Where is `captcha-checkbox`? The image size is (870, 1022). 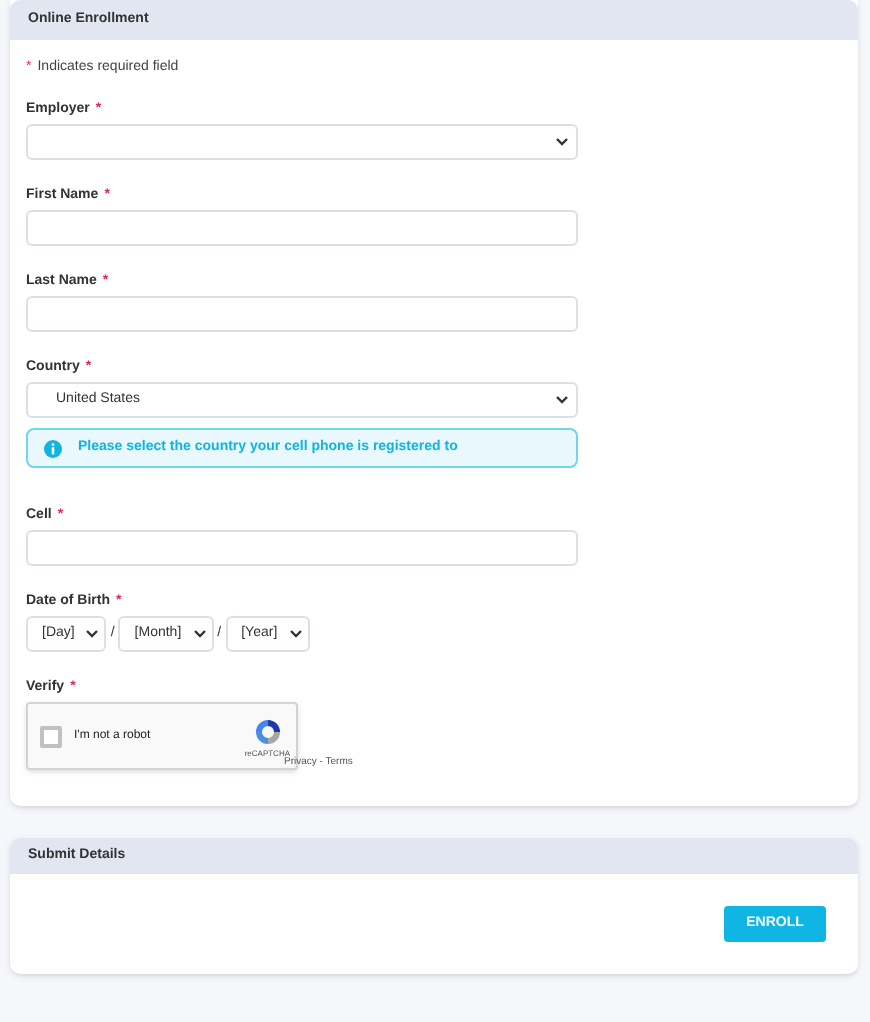
captcha-checkbox is located at coordinates (51, 736).